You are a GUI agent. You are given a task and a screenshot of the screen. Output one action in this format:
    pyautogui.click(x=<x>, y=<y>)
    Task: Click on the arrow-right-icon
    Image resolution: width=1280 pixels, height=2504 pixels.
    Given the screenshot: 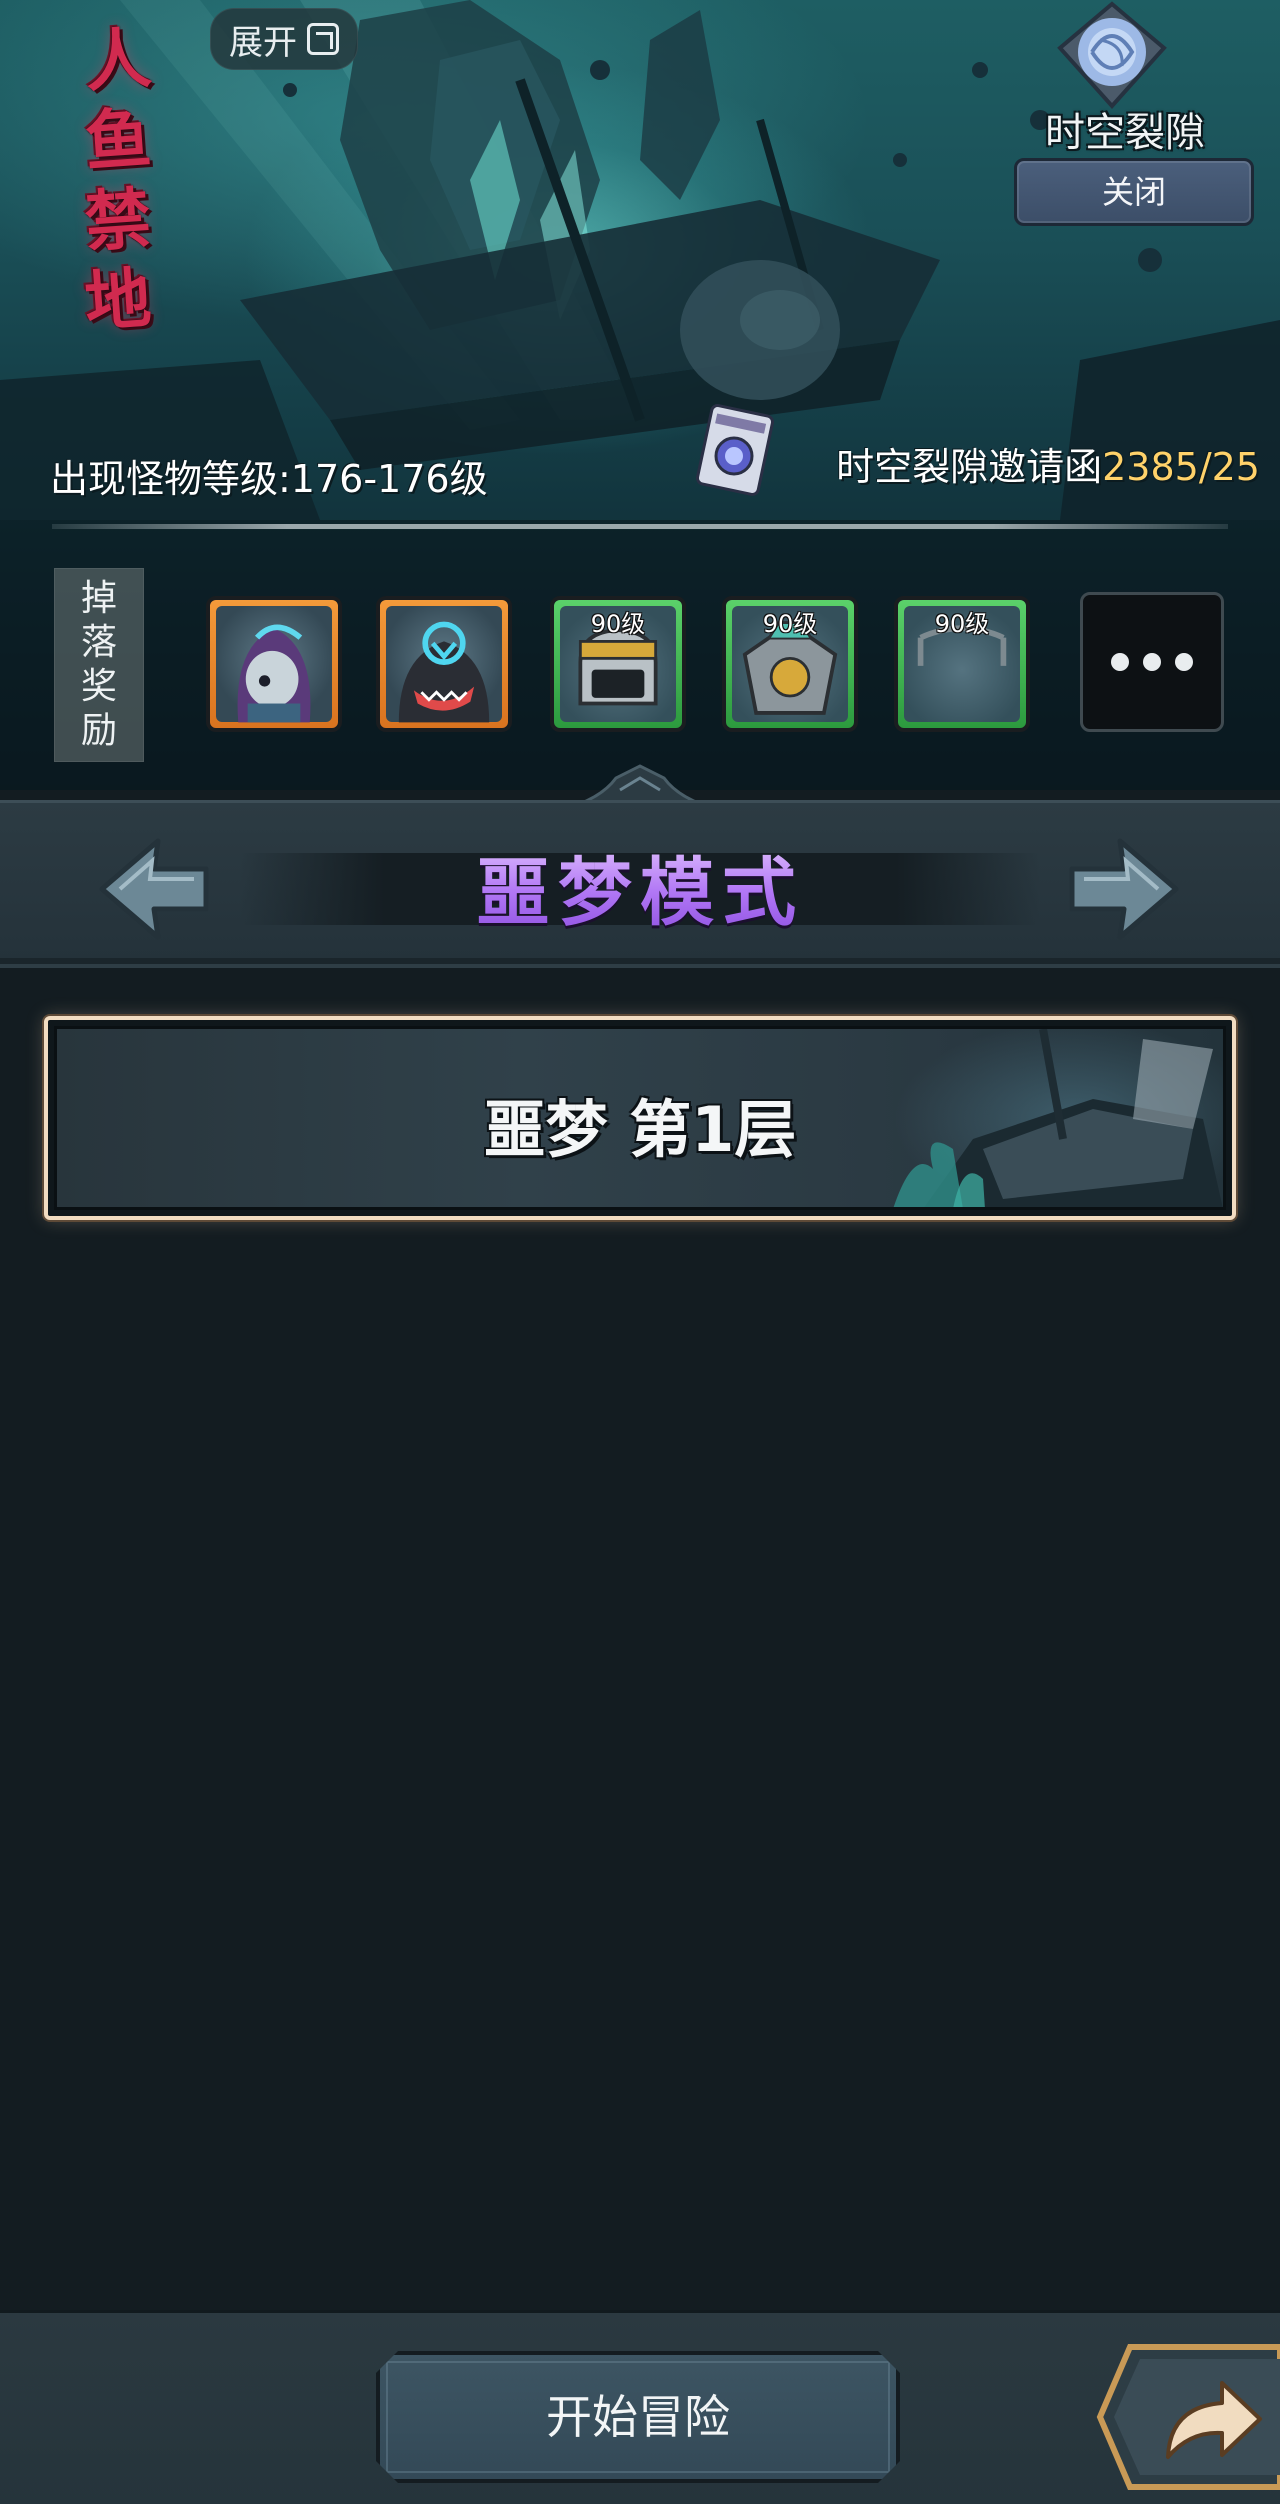 What is the action you would take?
    pyautogui.click(x=1124, y=888)
    